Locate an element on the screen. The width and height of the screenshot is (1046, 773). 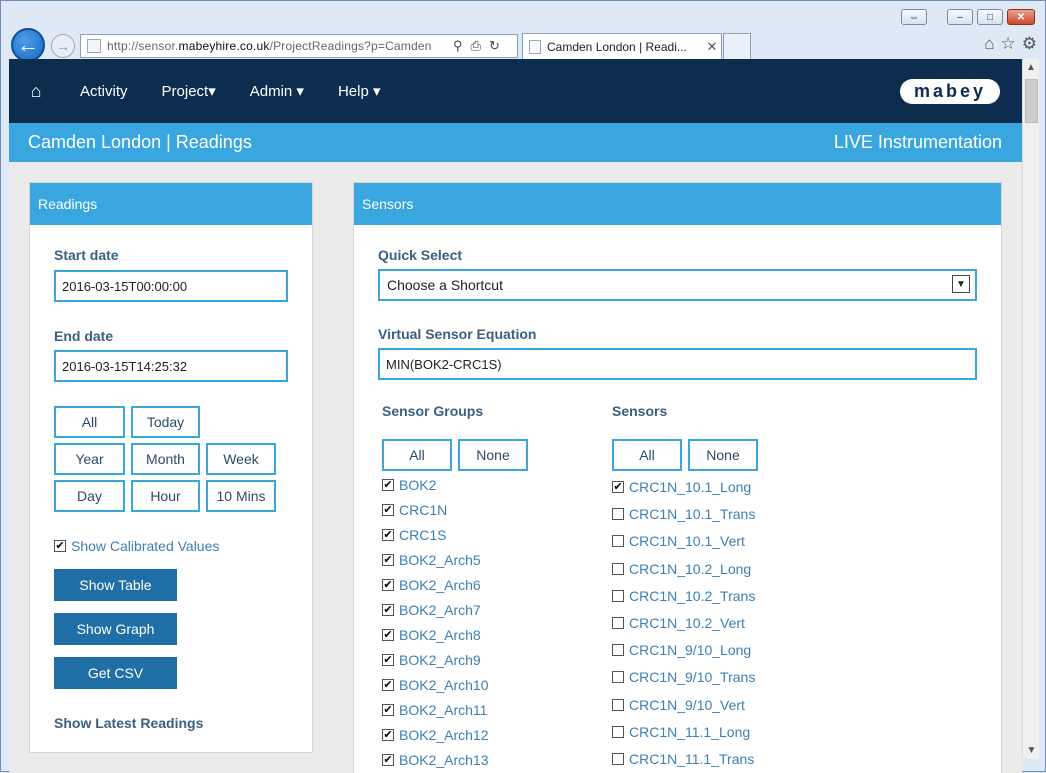
back-button: ← is located at coordinates (28, 45).